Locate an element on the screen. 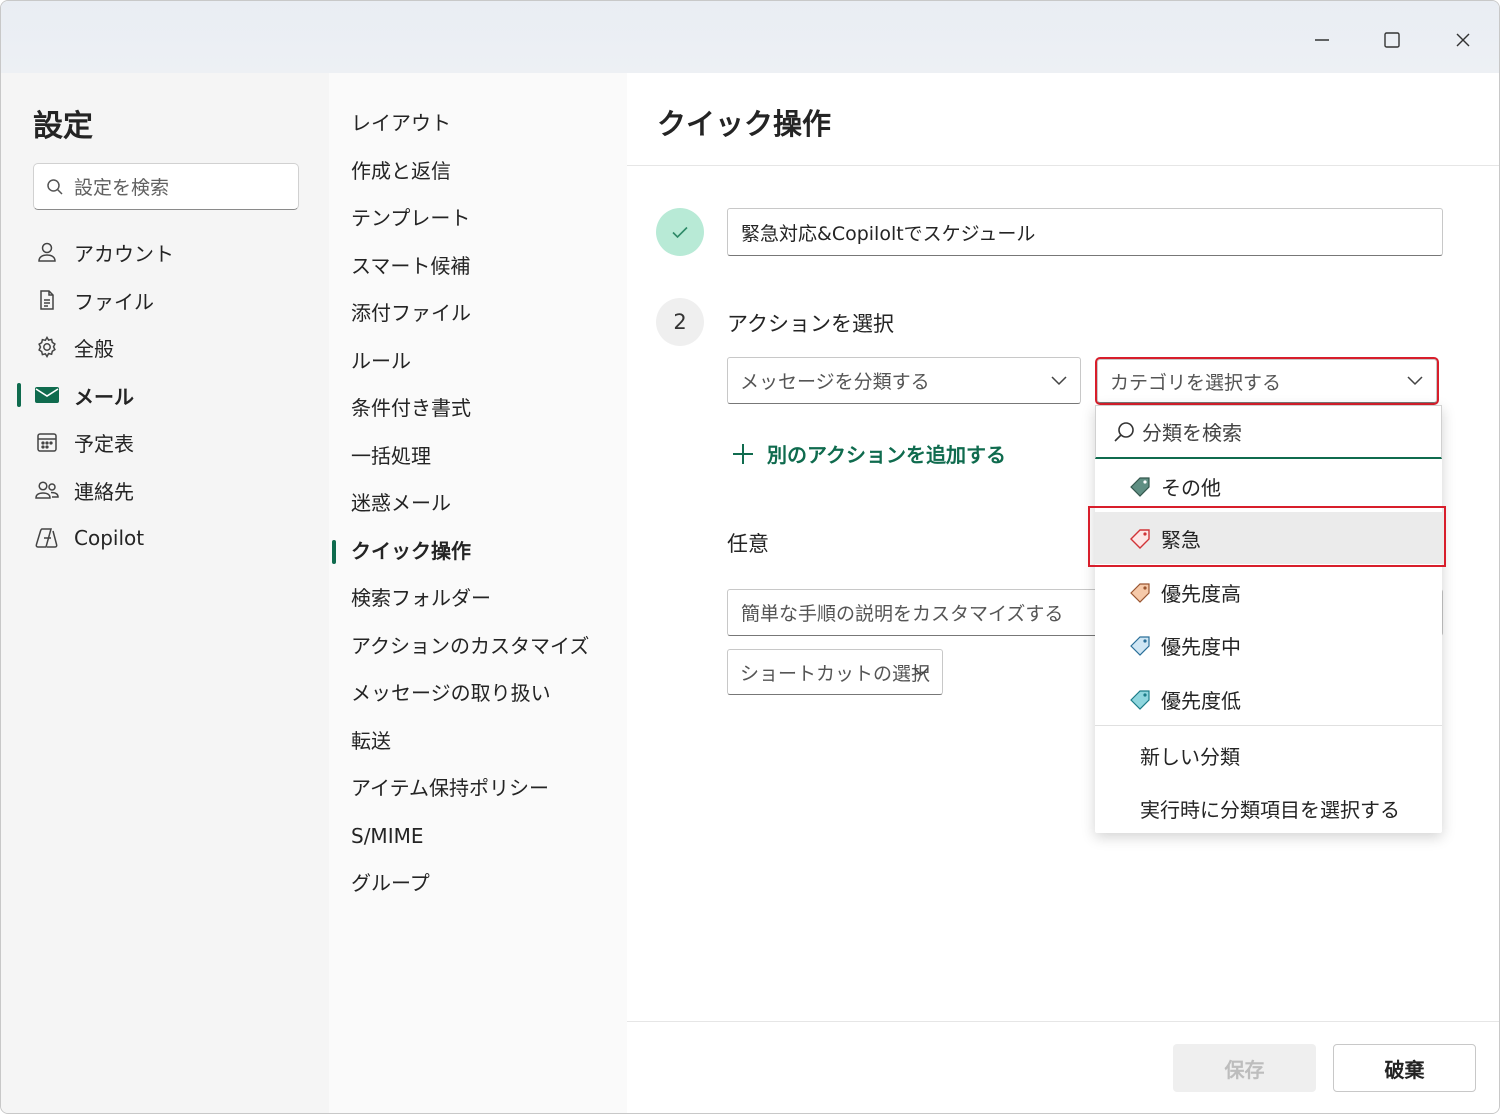 The width and height of the screenshot is (1500, 1114). submenu-item-layout: レイアウト is located at coordinates (401, 123).